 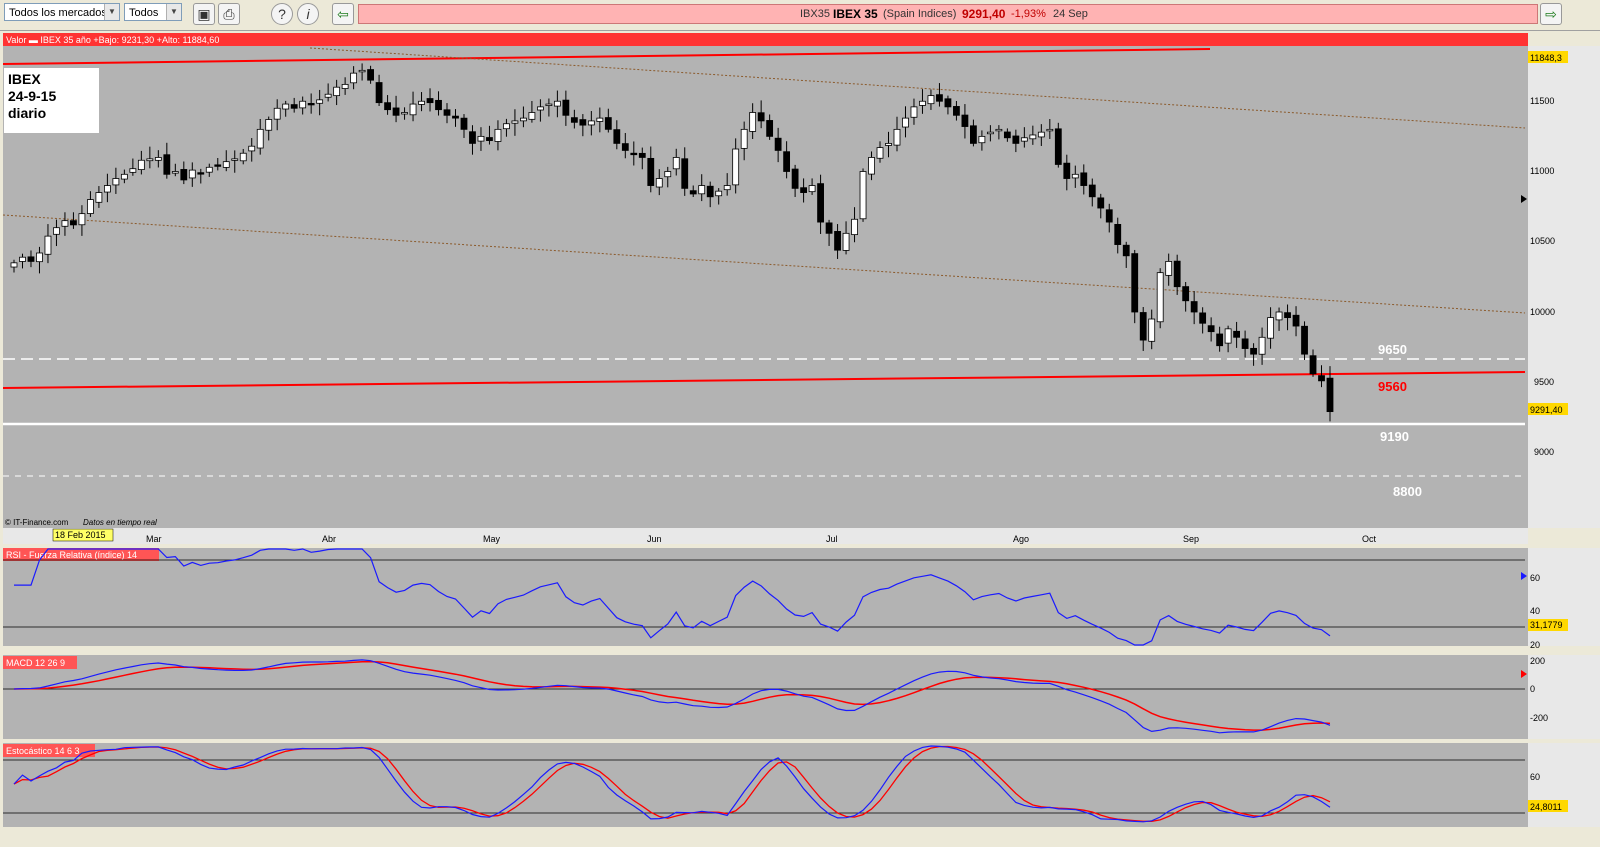 What do you see at coordinates (765, 697) in the screenshot?
I see `macd-pane` at bounding box center [765, 697].